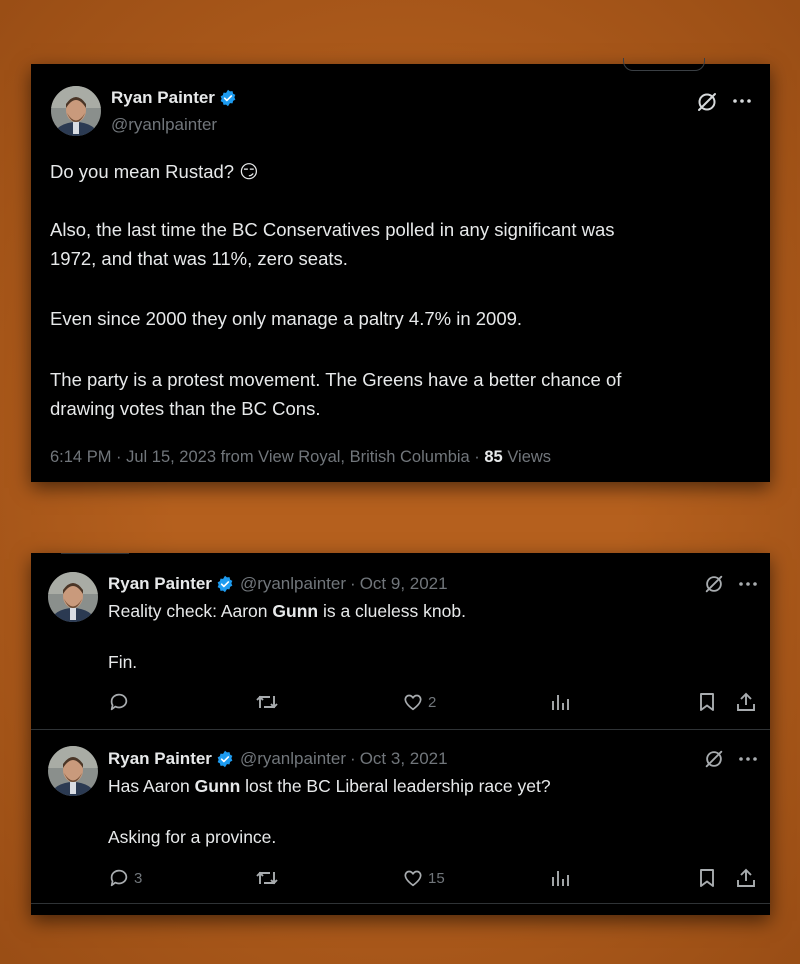  What do you see at coordinates (395, 786) in the screenshot?
I see `text-segment: lost the BC Liberal leadership race yet?` at bounding box center [395, 786].